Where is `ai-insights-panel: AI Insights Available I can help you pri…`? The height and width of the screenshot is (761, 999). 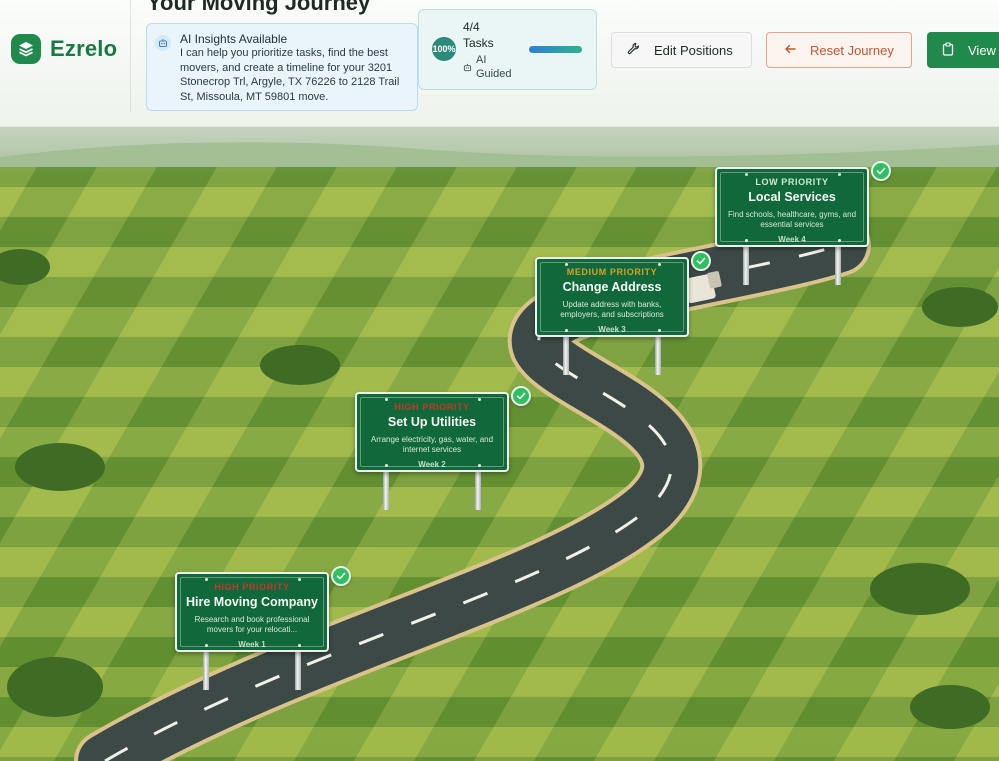 ai-insights-panel: AI Insights Available I can help you pri… is located at coordinates (282, 67).